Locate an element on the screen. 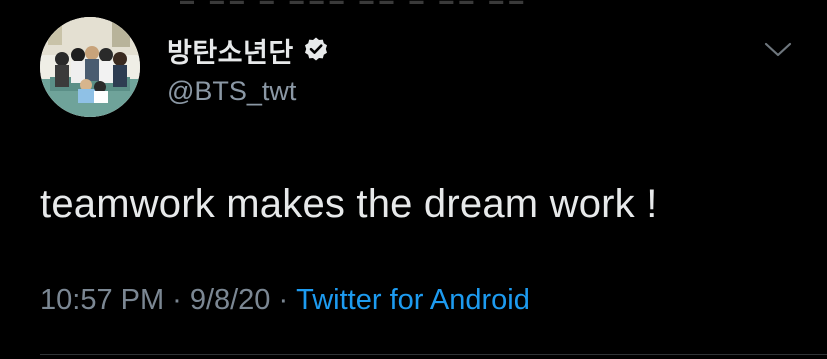 Image resolution: width=827 pixels, height=359 pixels. user-handle: @BTS_twt is located at coordinates (231, 91).